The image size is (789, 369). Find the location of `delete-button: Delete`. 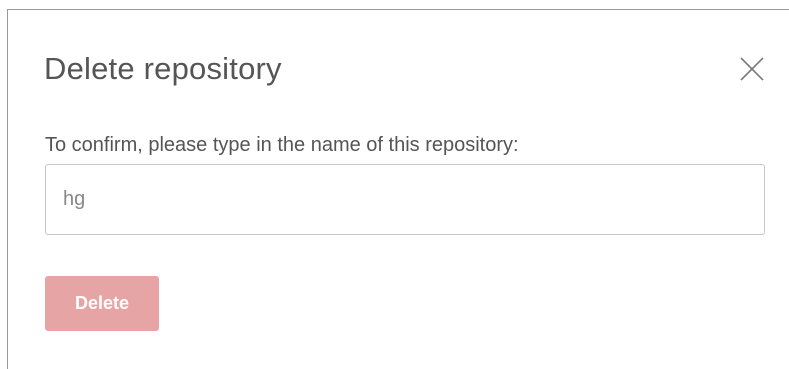

delete-button: Delete is located at coordinates (102, 303).